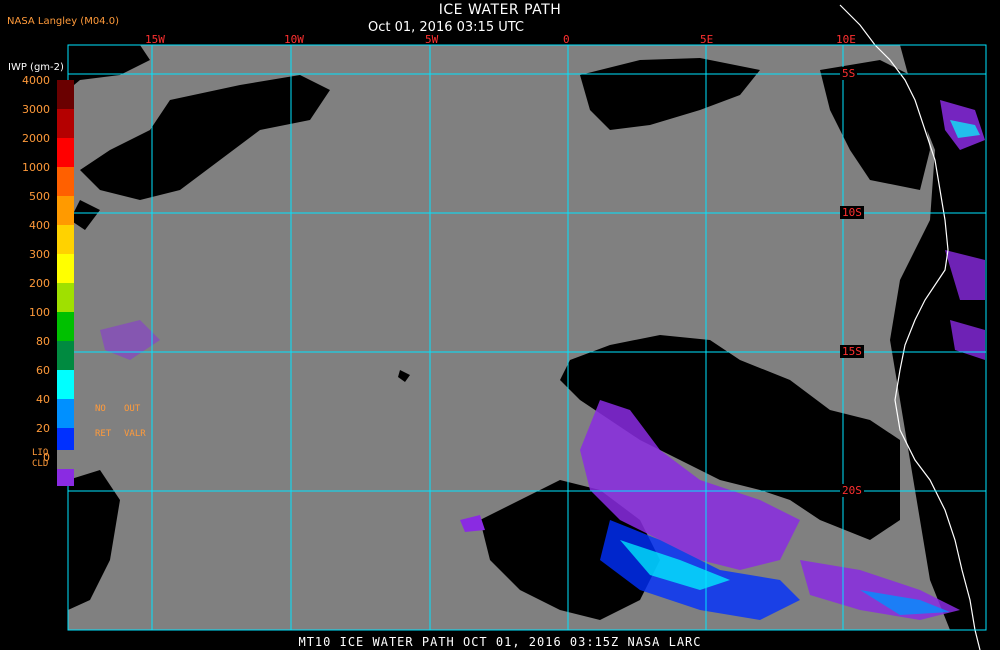  What do you see at coordinates (65, 459) in the screenshot?
I see `legend-liquid-cloud-swatch` at bounding box center [65, 459].